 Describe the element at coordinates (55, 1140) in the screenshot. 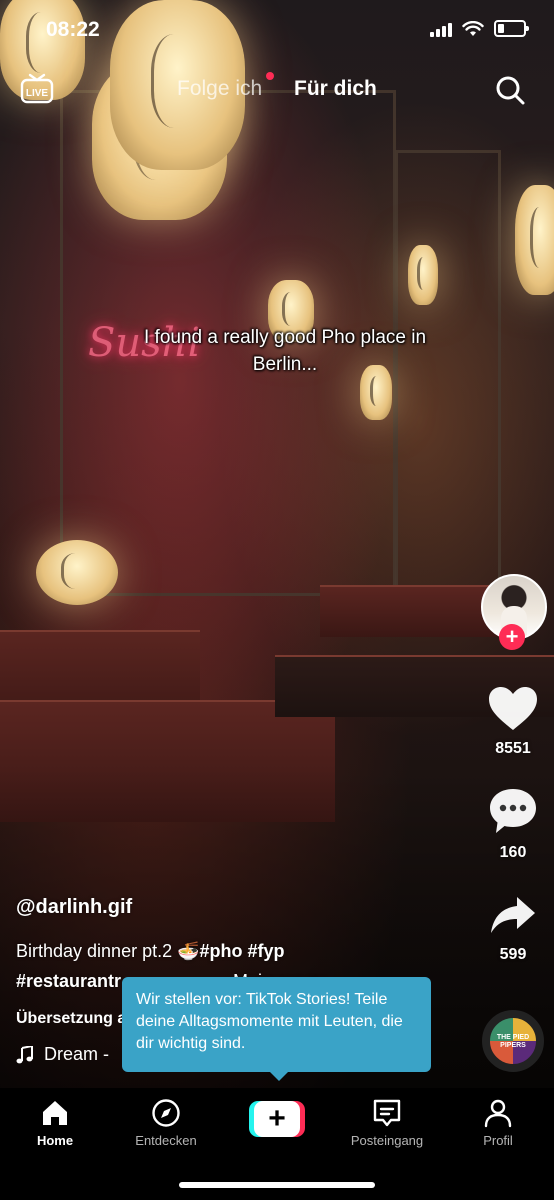

I see `nav-home-label: Home` at that location.